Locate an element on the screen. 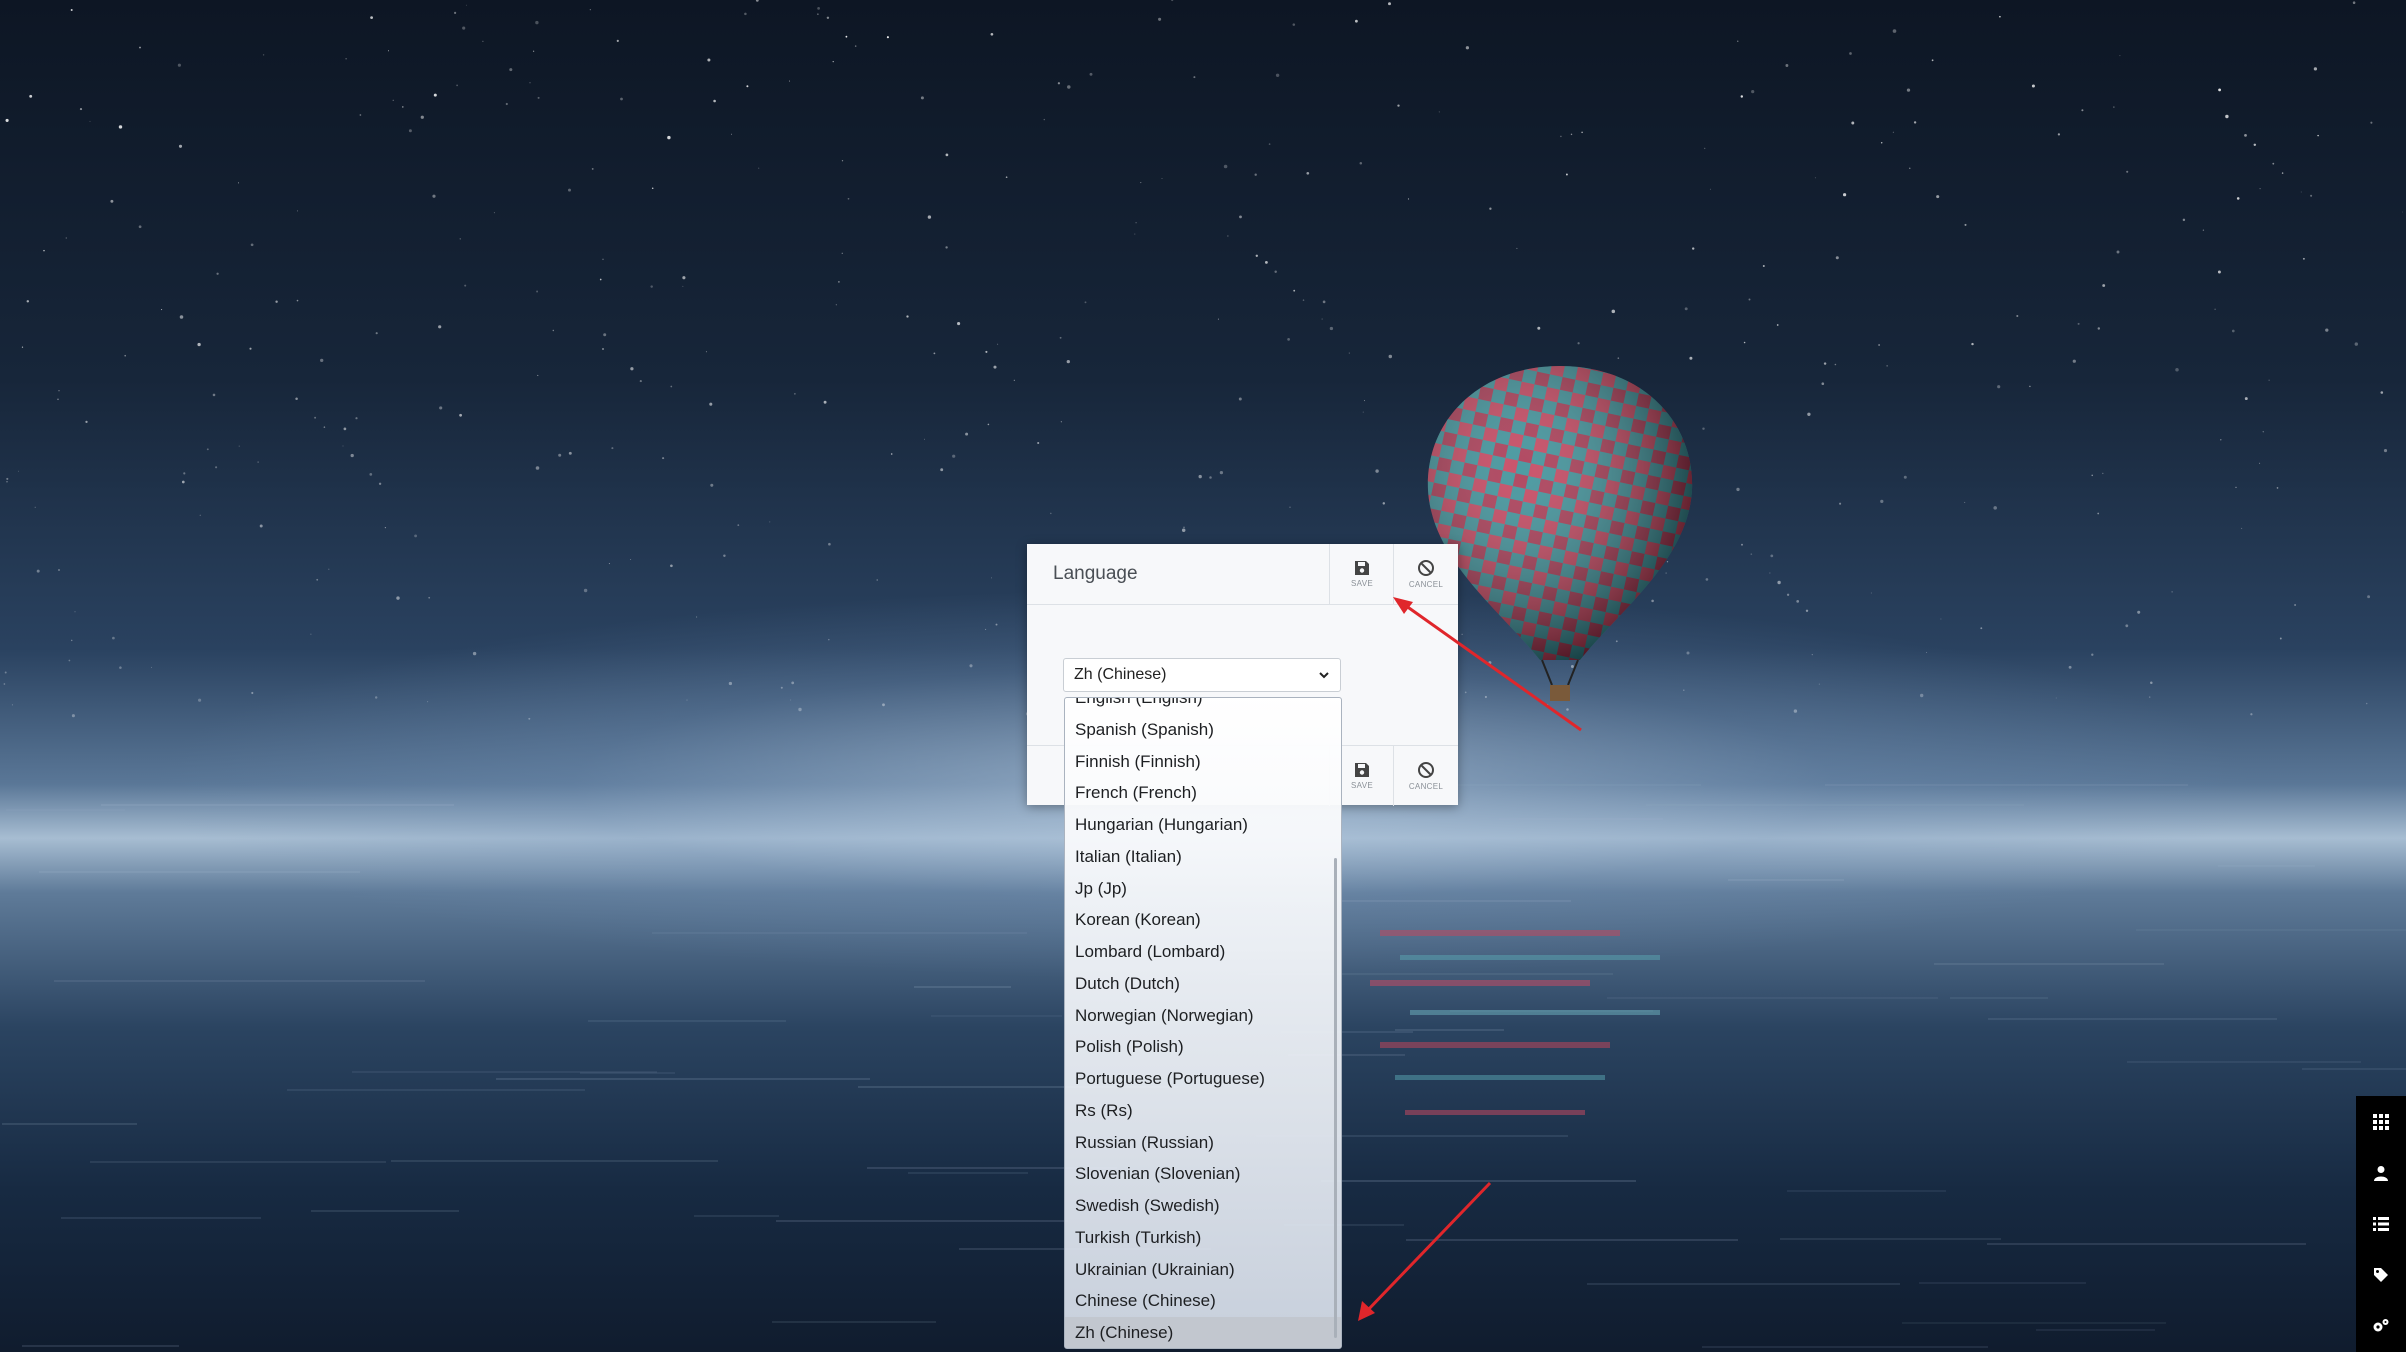 This screenshot has width=2406, height=1352. dropdown-option: Korean (Korean) is located at coordinates (1203, 920).